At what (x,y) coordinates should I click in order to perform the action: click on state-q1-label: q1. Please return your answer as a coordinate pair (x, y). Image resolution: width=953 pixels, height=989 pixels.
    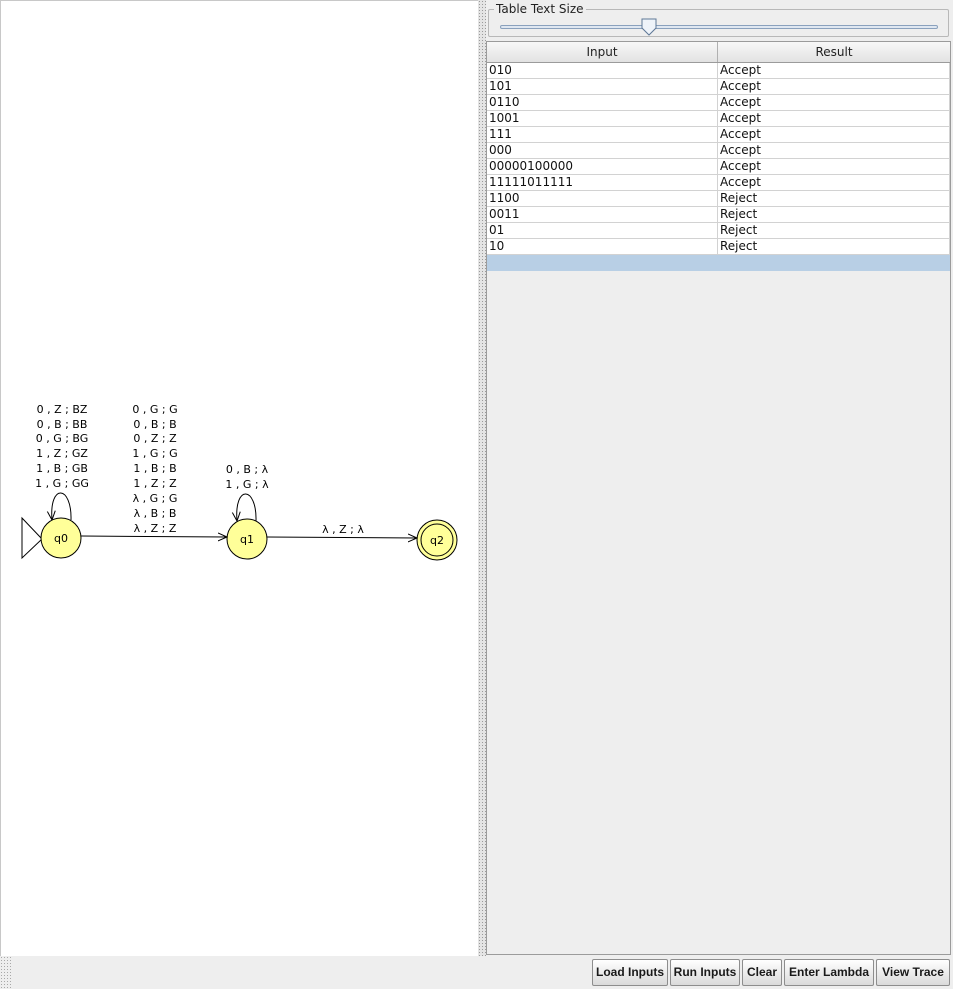
    Looking at the image, I should click on (247, 539).